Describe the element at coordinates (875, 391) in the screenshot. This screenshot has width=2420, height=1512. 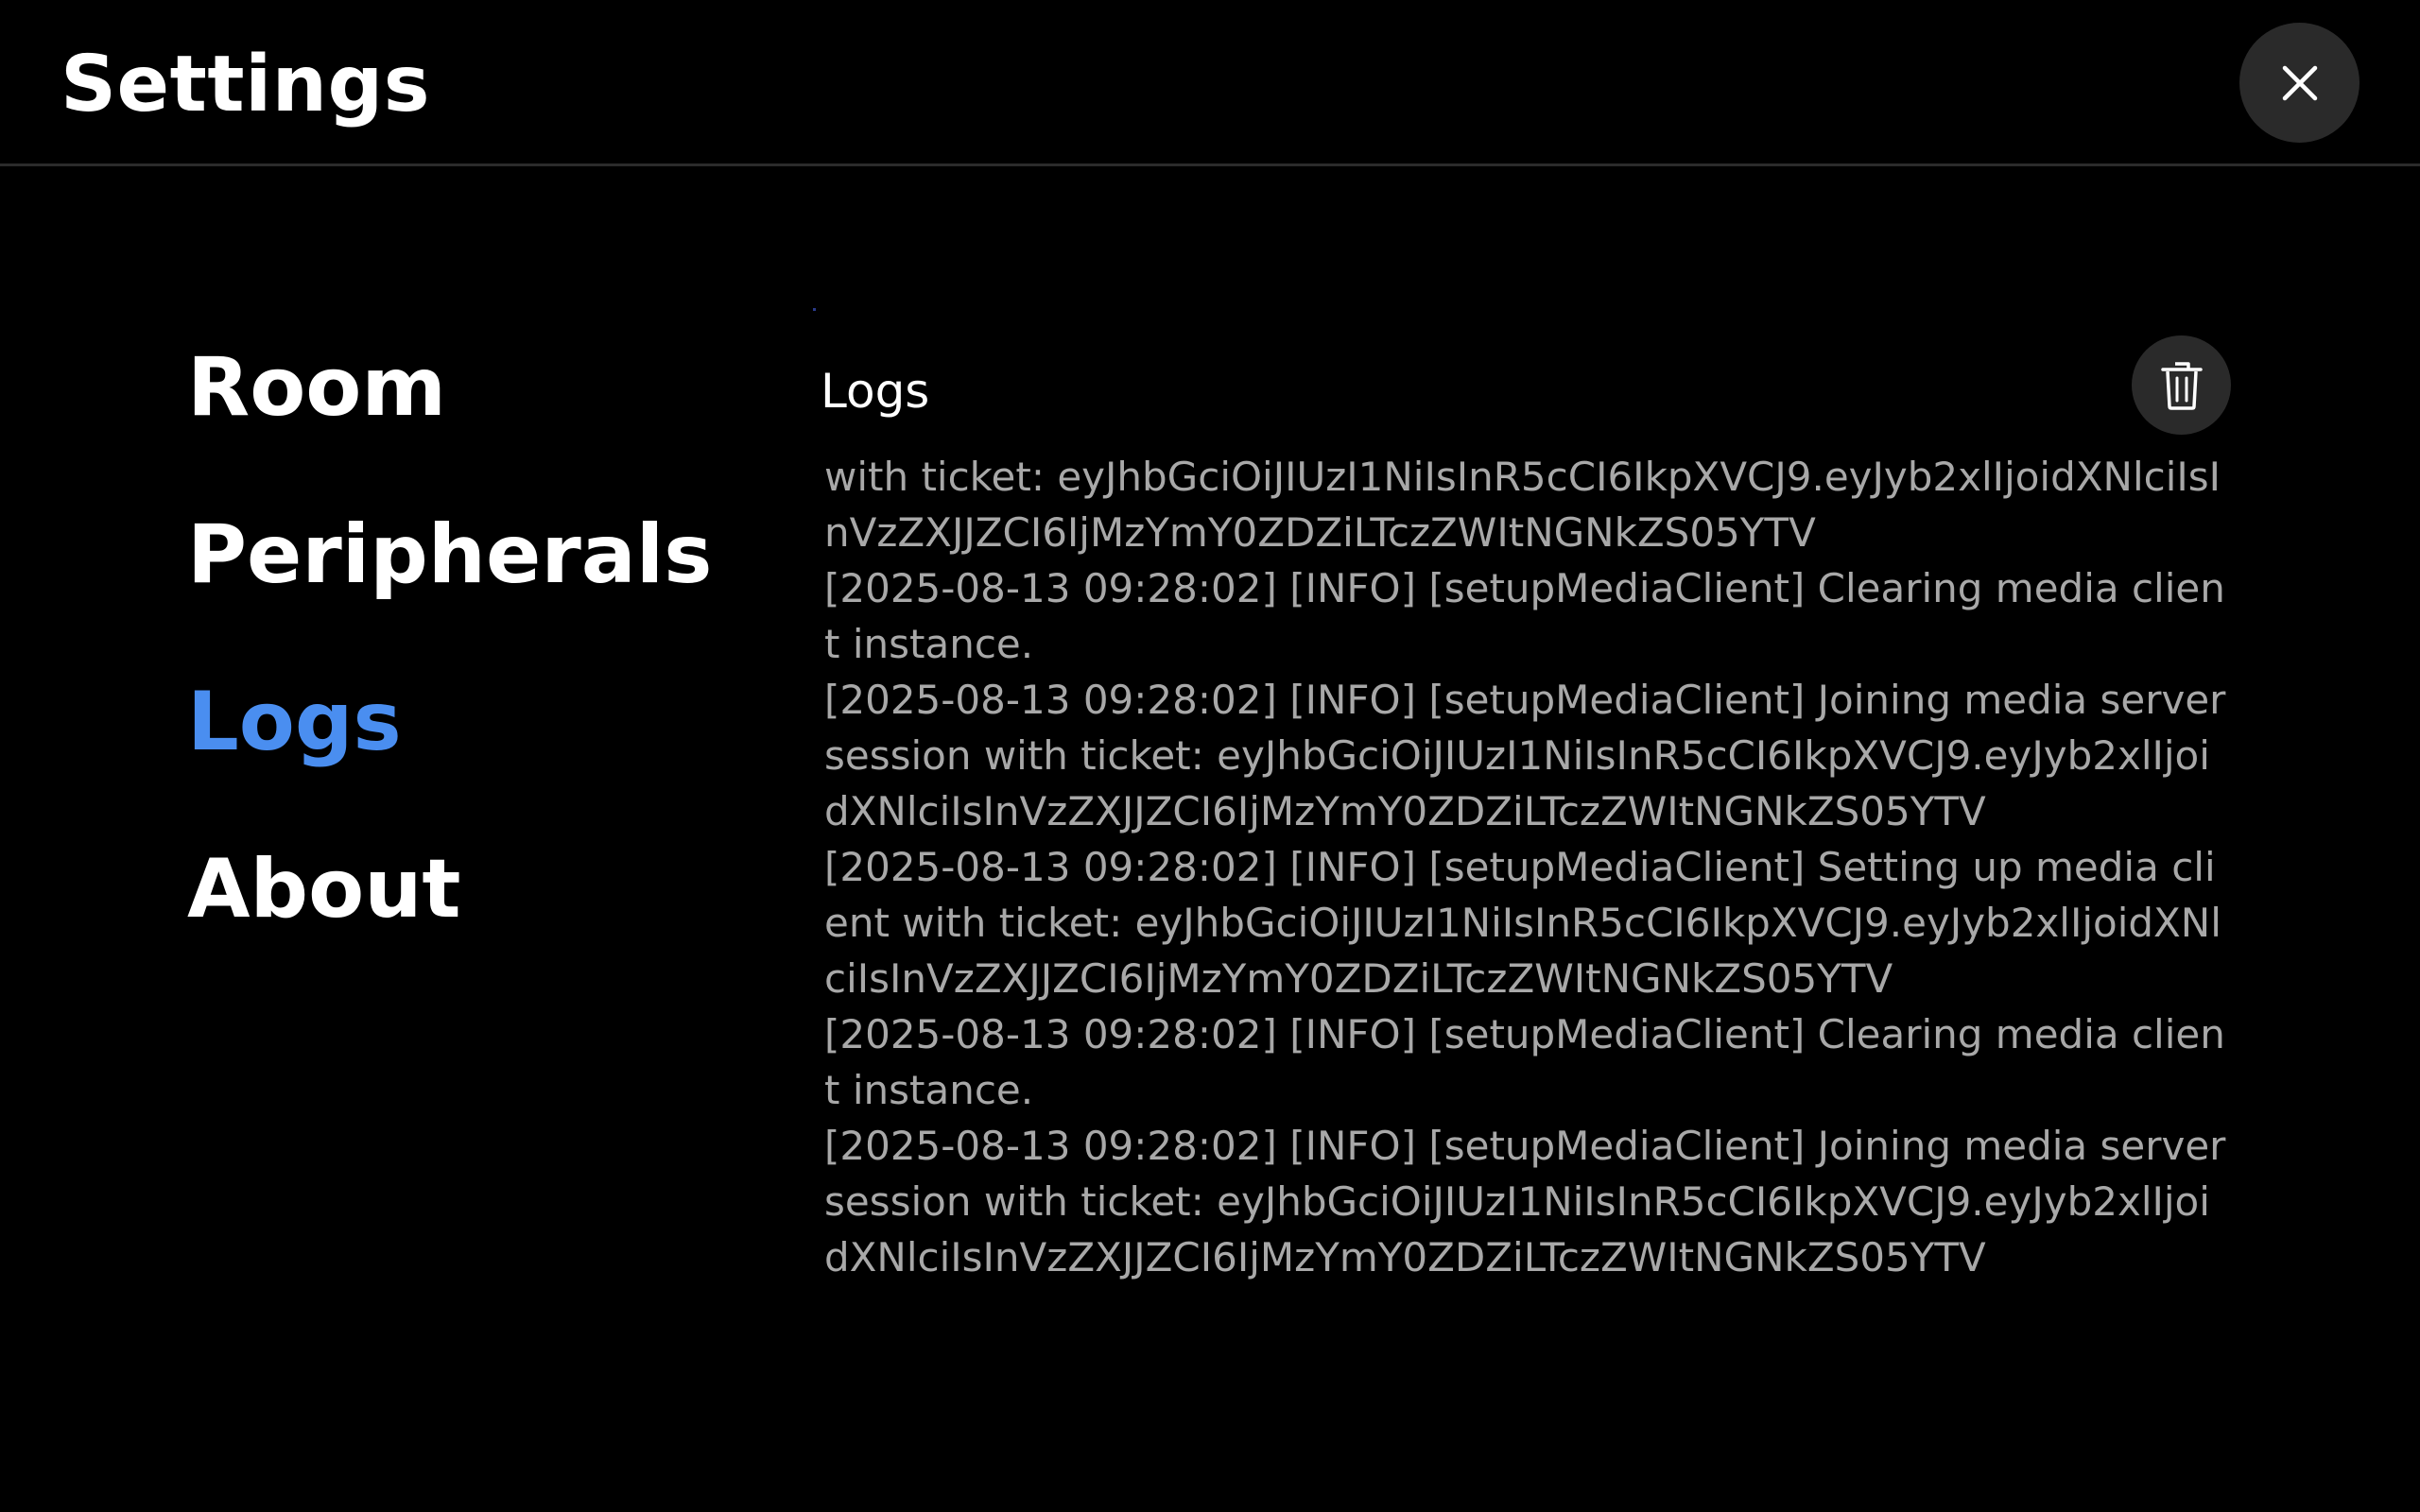
I see `logs-title: Logs` at that location.